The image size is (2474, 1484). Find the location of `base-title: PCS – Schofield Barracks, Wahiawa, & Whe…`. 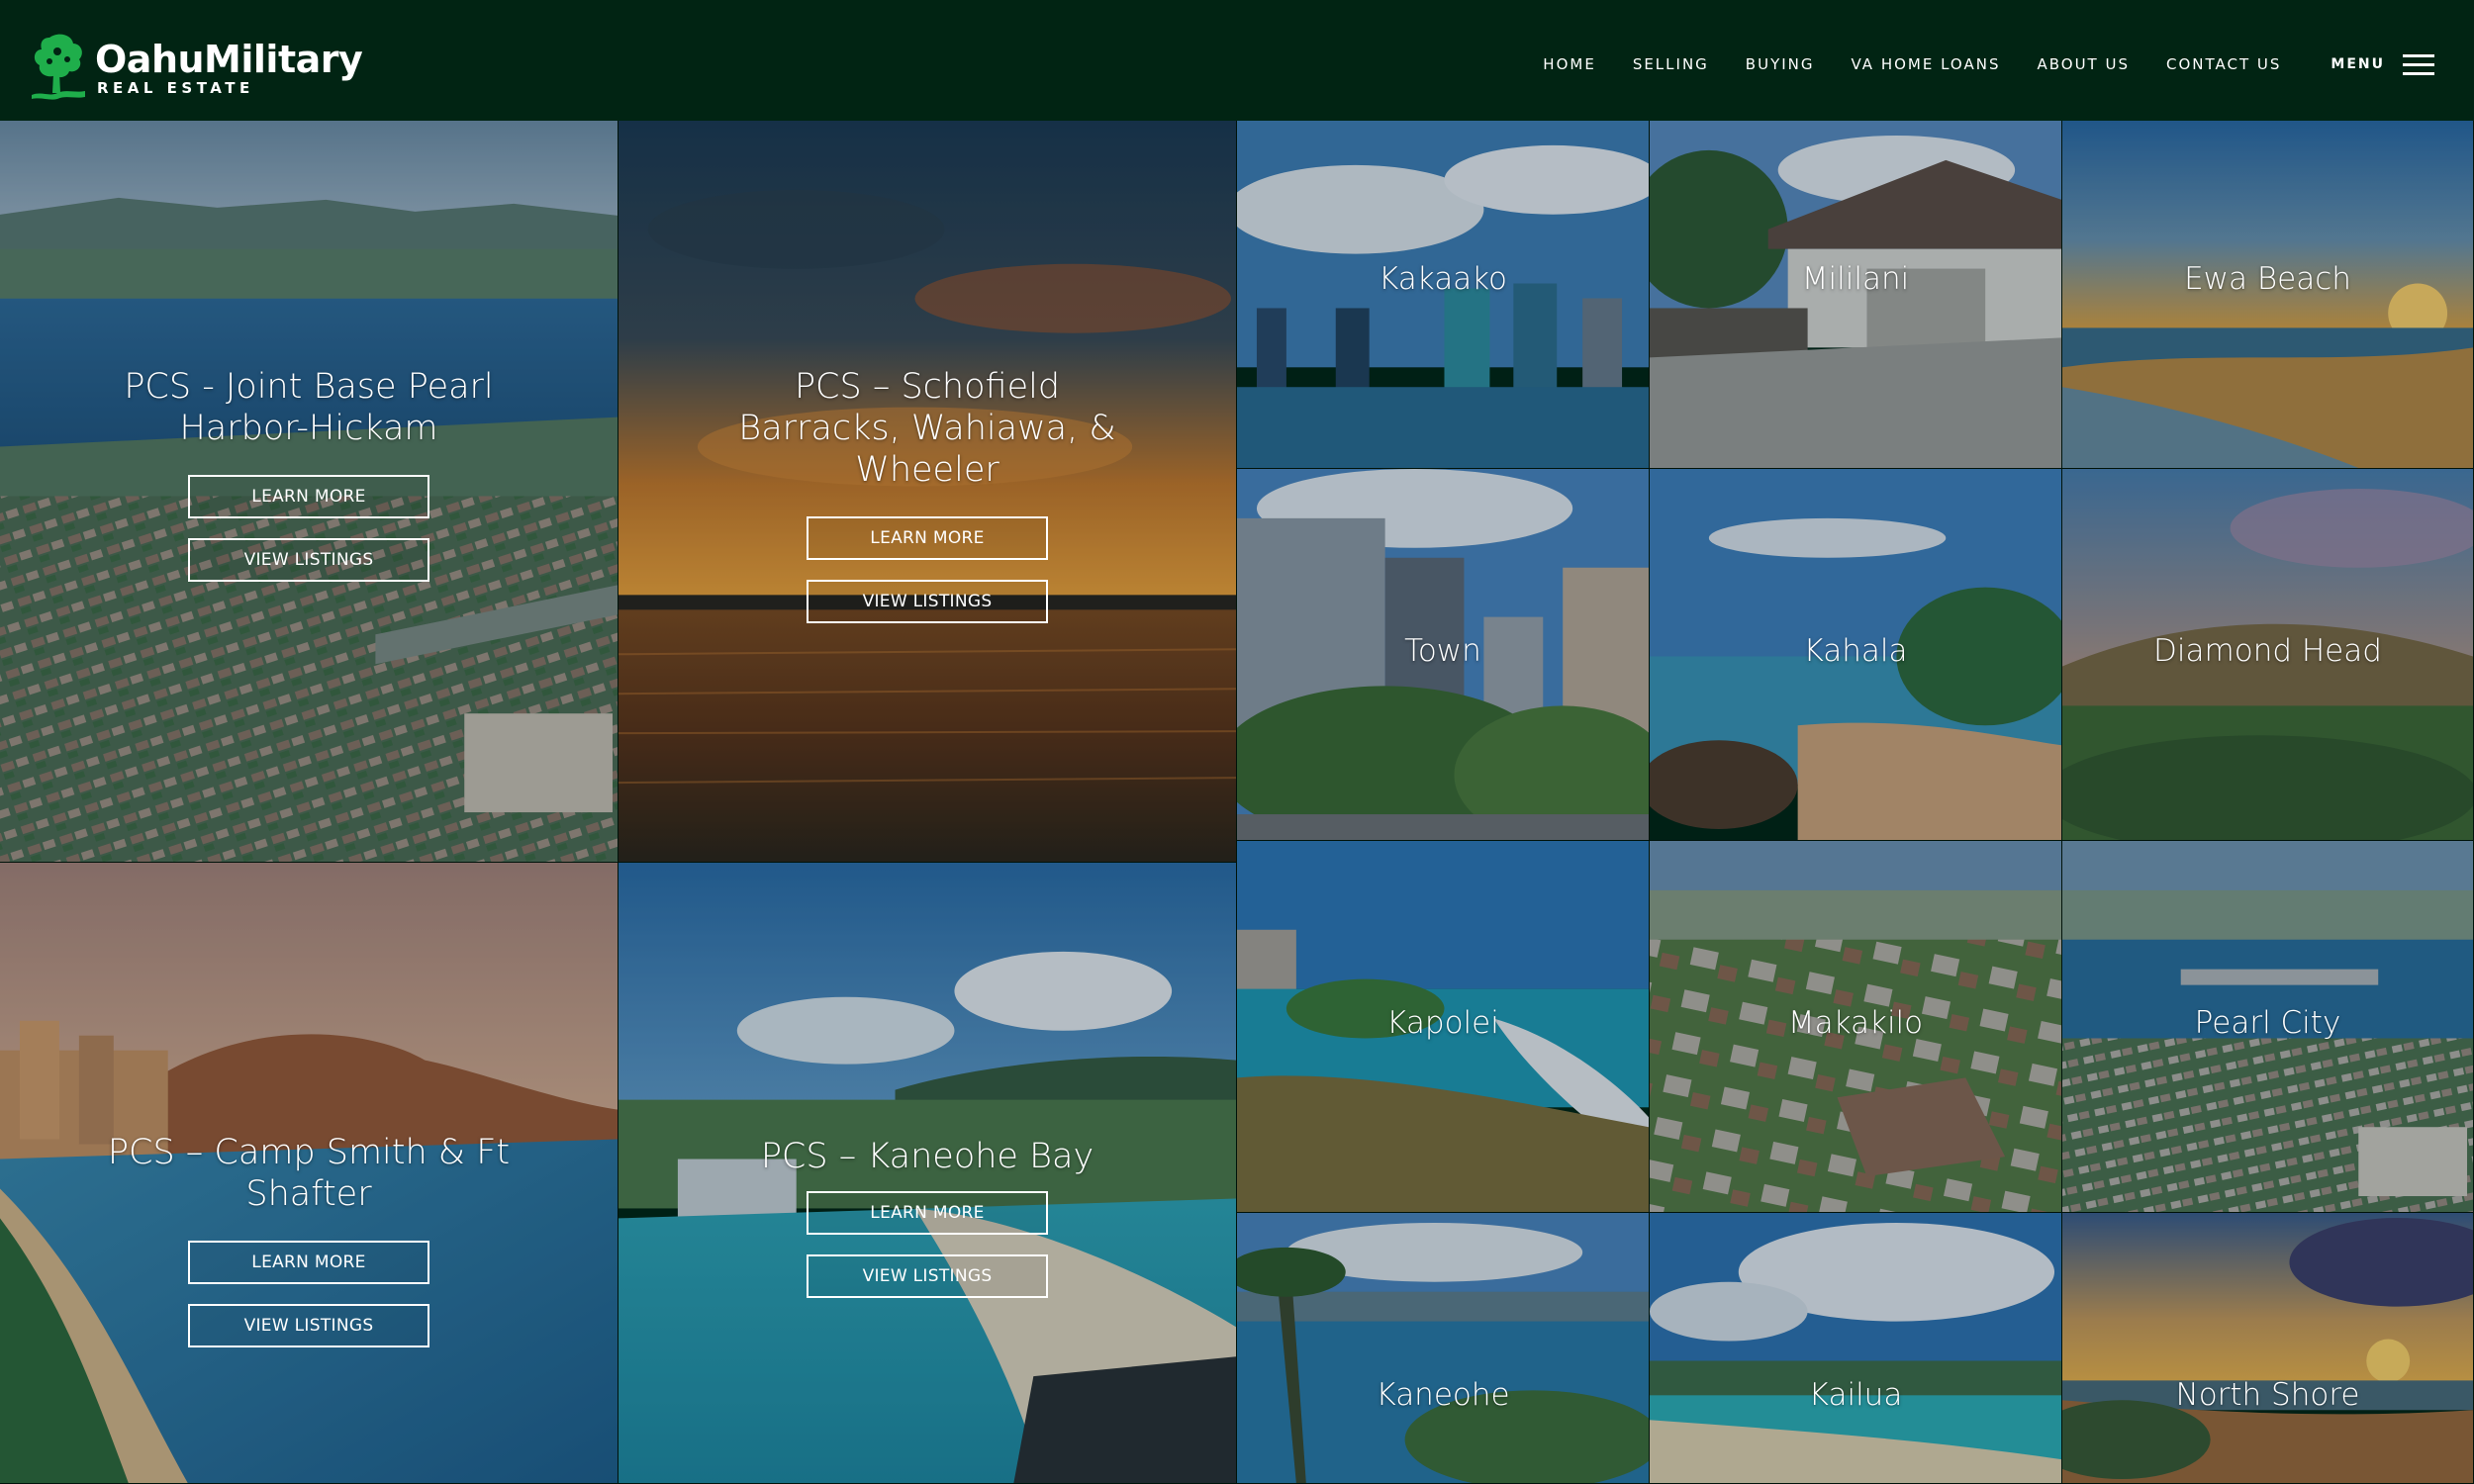

base-title: PCS – Schofield Barracks, Wahiawa, & Whe… is located at coordinates (927, 428).